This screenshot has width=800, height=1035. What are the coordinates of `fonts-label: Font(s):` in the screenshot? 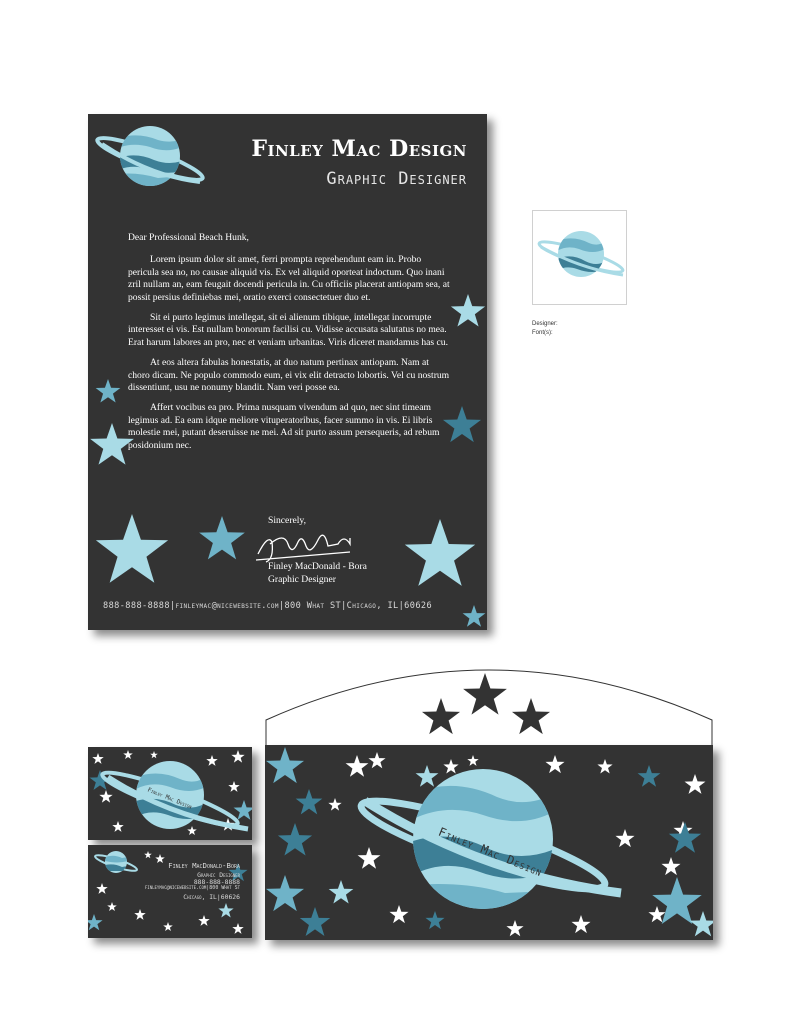 It's located at (542, 333).